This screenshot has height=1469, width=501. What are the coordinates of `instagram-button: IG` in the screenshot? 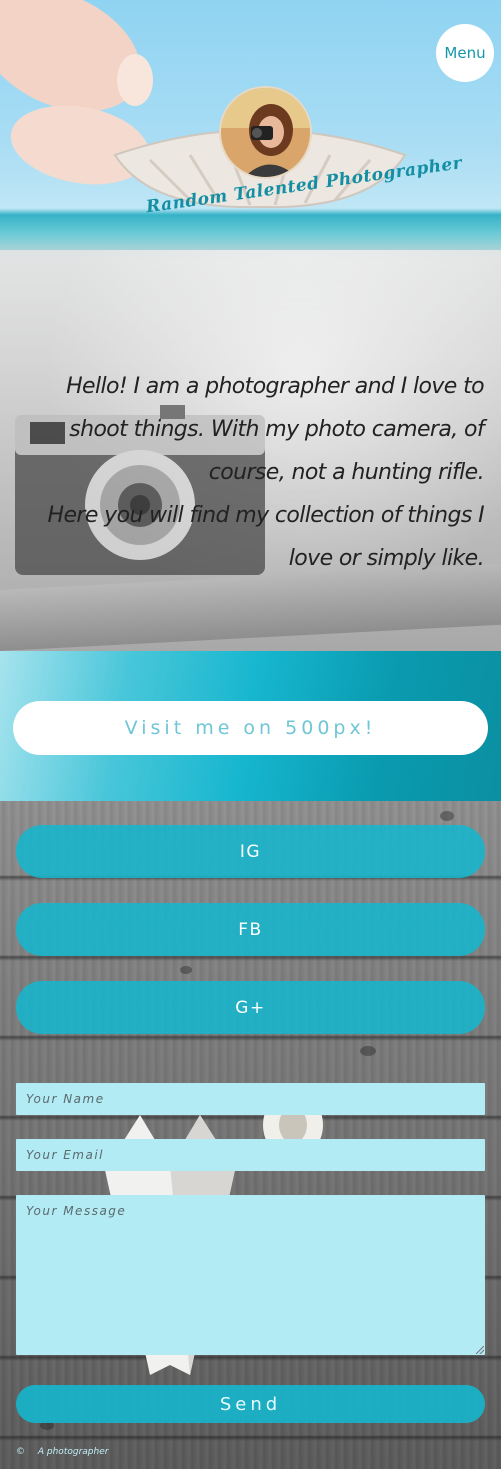 It's located at (250, 851).